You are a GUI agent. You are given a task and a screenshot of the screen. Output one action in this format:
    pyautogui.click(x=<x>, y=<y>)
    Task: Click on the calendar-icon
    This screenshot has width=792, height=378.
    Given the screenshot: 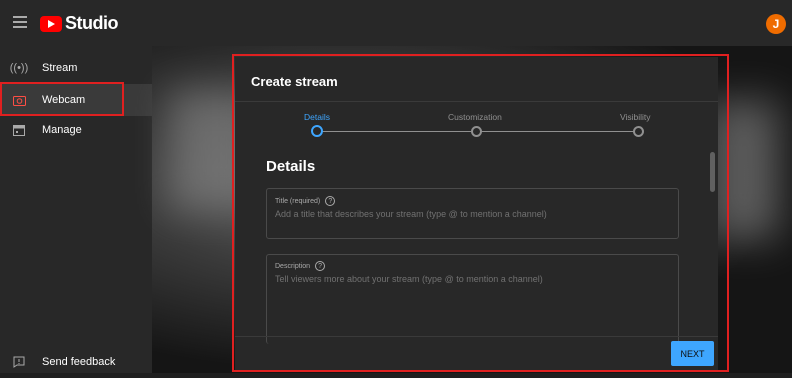 What is the action you would take?
    pyautogui.click(x=19, y=130)
    